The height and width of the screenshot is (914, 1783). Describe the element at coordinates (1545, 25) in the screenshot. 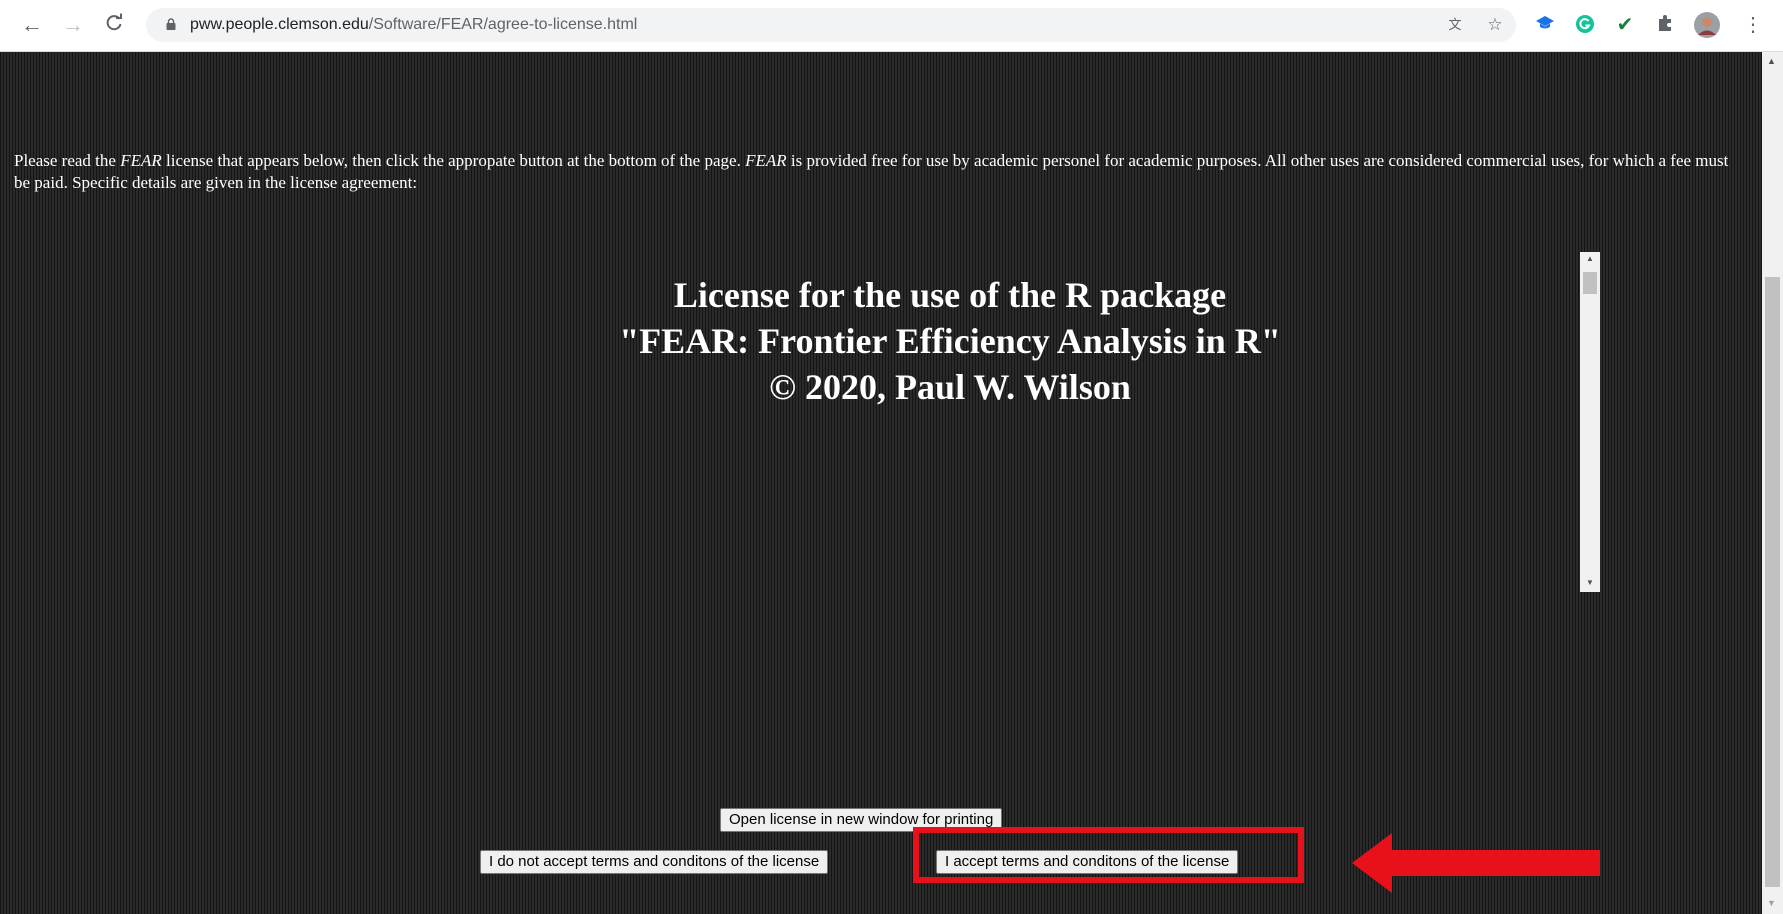

I see `graduation-cap-icon` at that location.